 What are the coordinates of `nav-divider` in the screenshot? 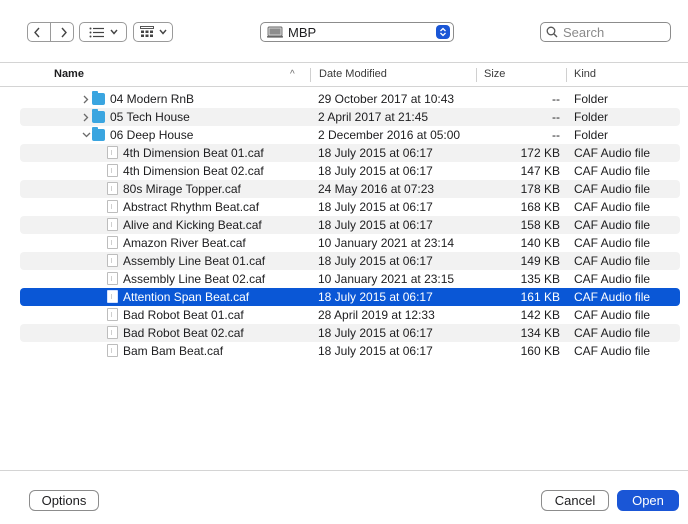 It's located at (50, 32).